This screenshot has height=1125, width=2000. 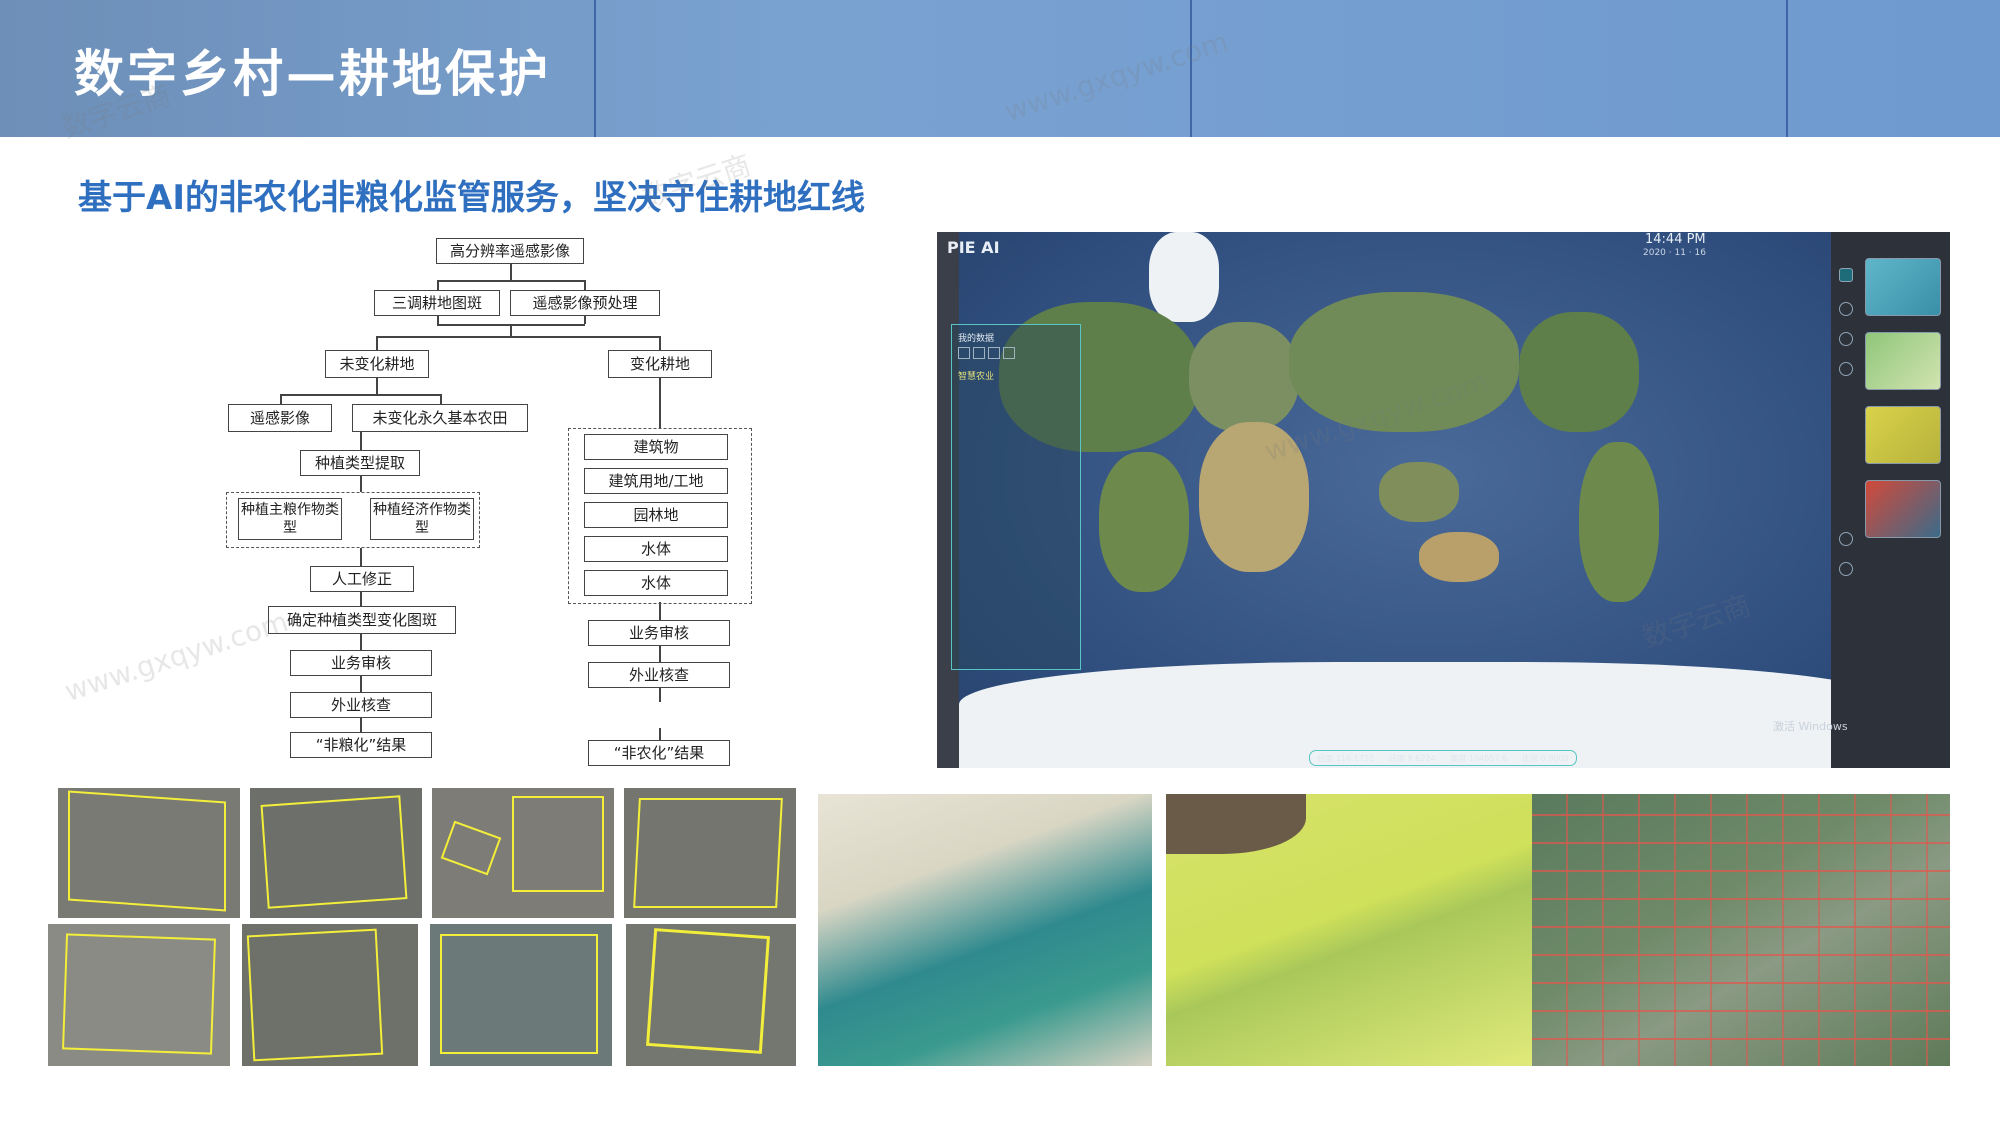 What do you see at coordinates (1903, 435) in the screenshot?
I see `thumbnail-crop` at bounding box center [1903, 435].